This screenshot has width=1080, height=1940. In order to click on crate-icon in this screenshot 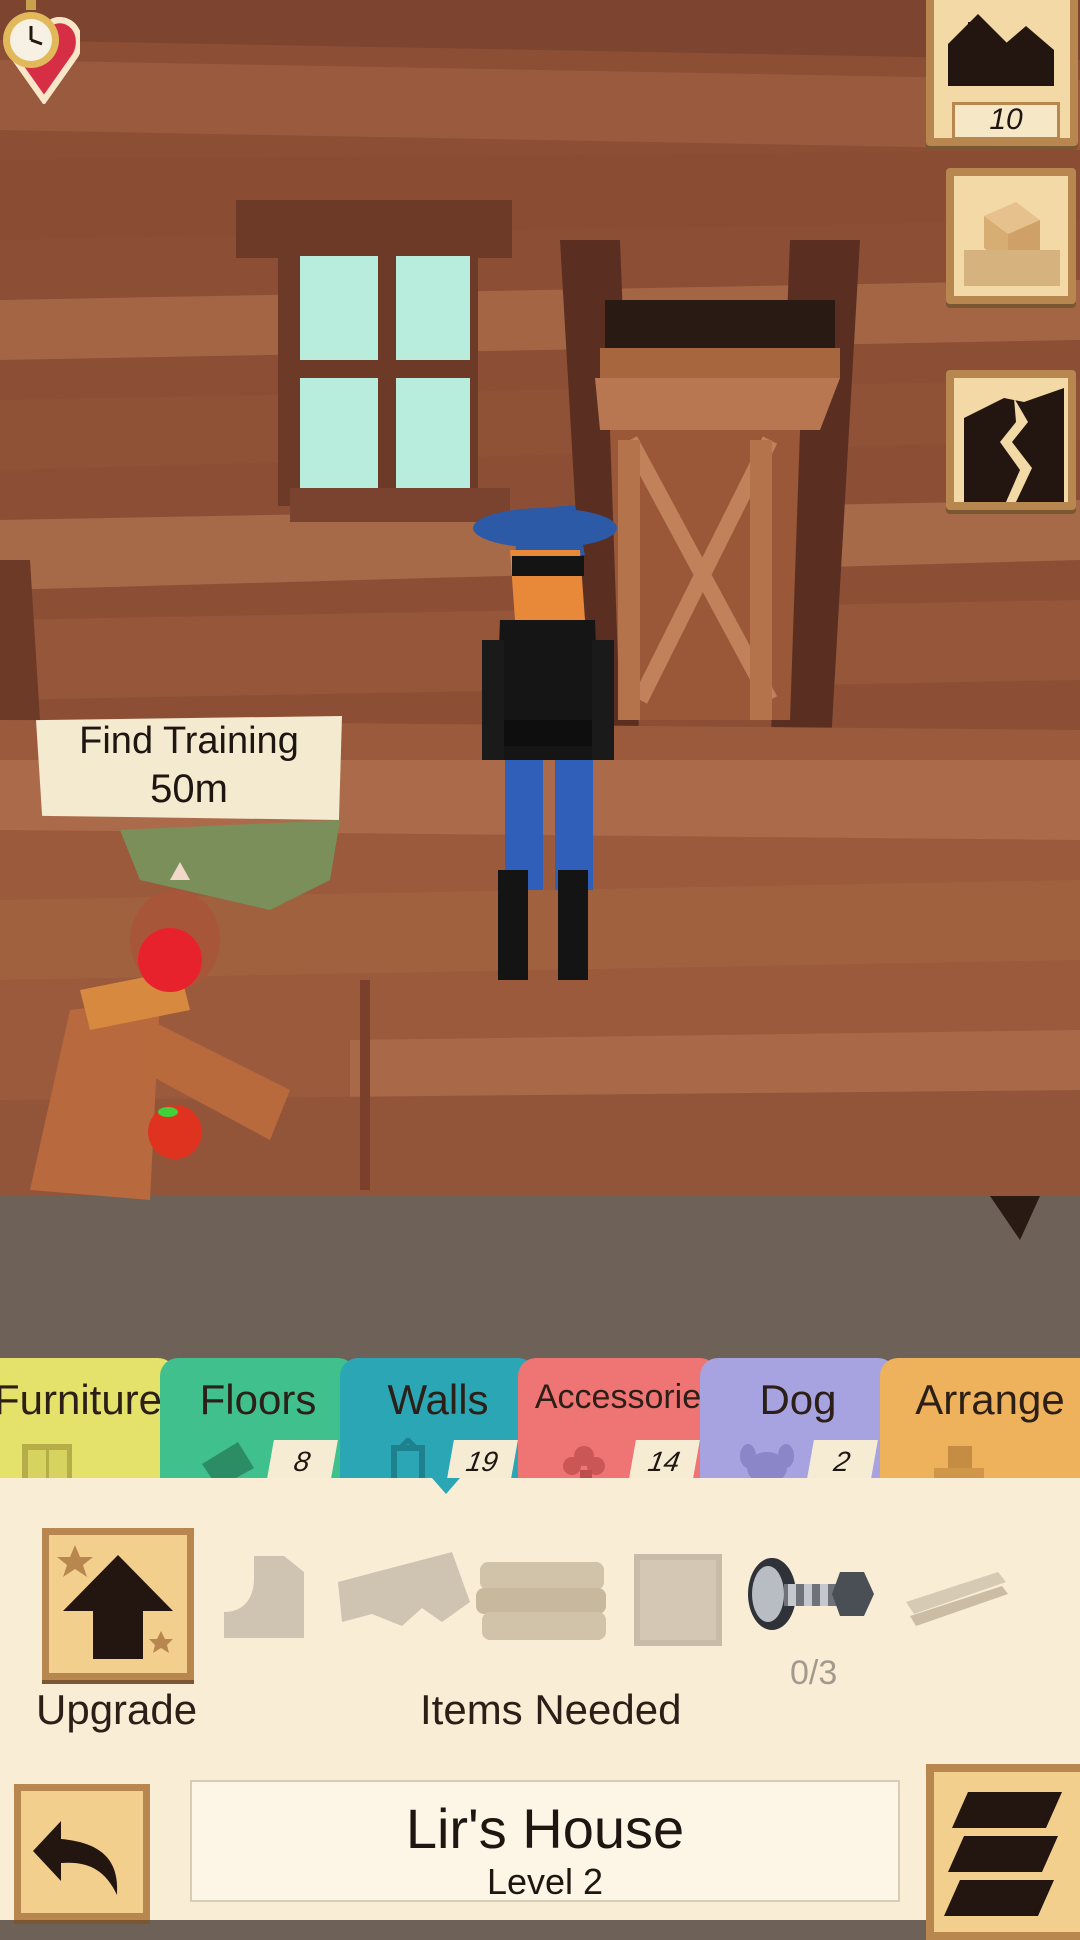, I will do `click(1012, 244)`.